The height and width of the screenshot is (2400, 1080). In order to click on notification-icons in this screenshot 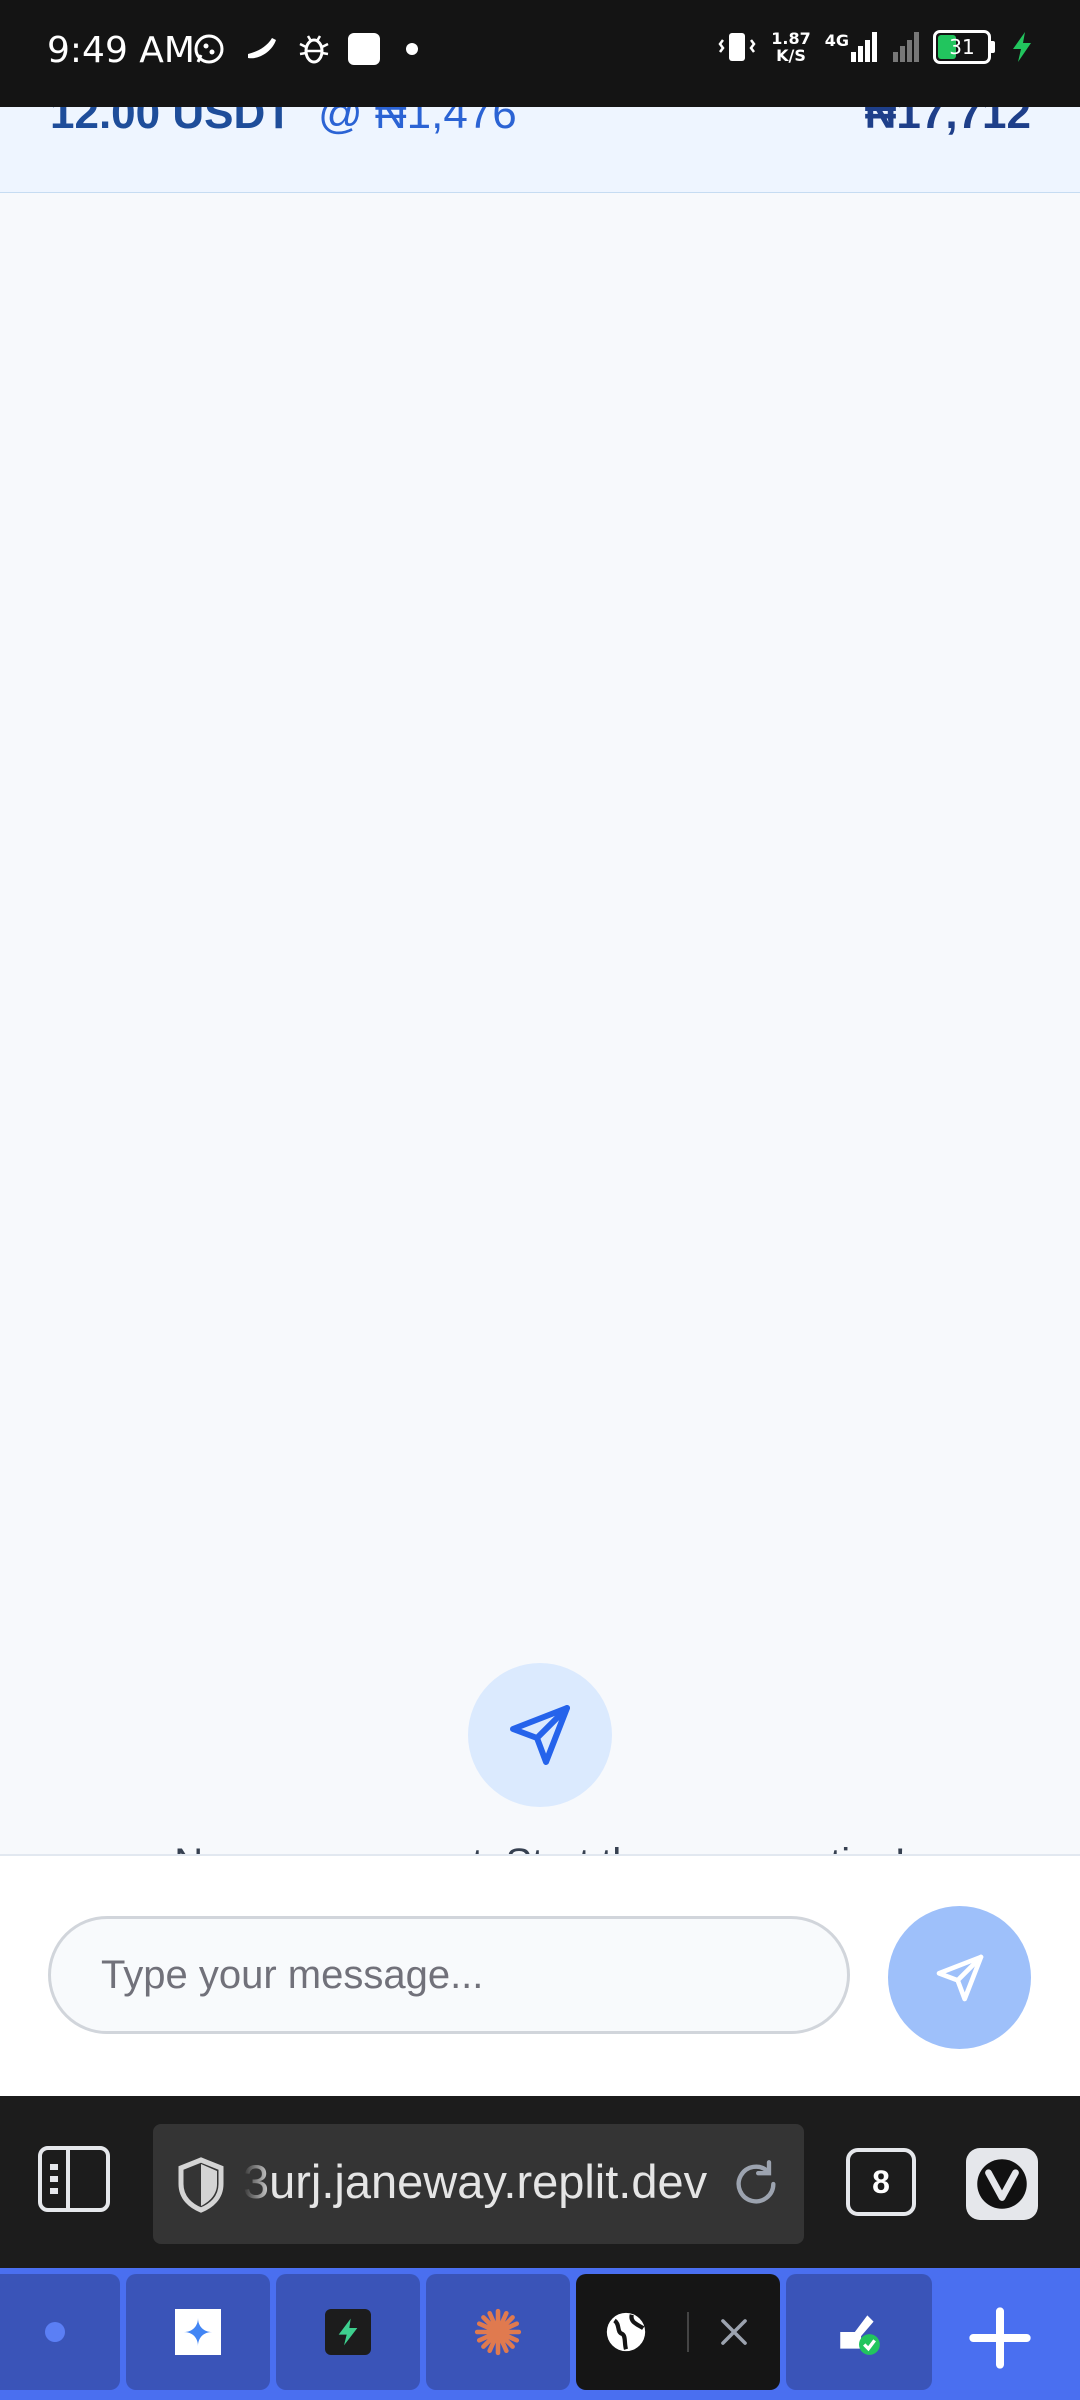, I will do `click(305, 49)`.